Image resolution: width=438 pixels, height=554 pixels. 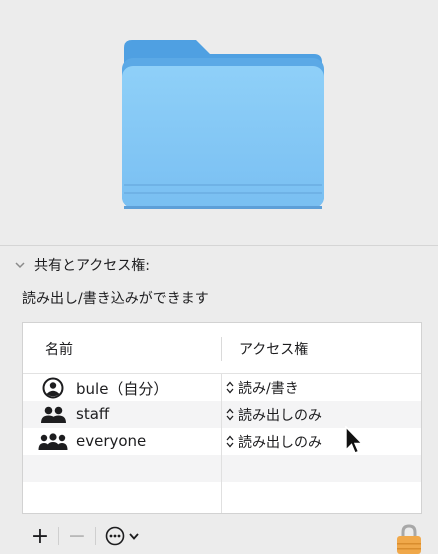 I want to click on empty-row, so click(x=222, y=468).